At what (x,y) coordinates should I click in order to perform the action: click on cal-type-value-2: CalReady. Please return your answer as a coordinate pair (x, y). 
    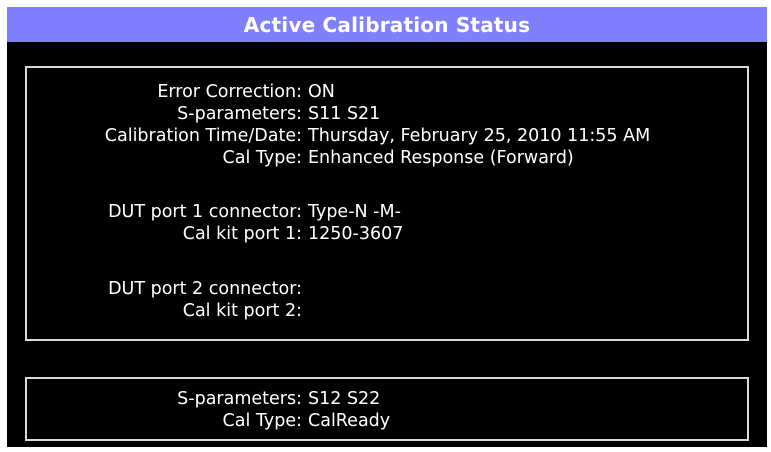
    Looking at the image, I should click on (349, 421).